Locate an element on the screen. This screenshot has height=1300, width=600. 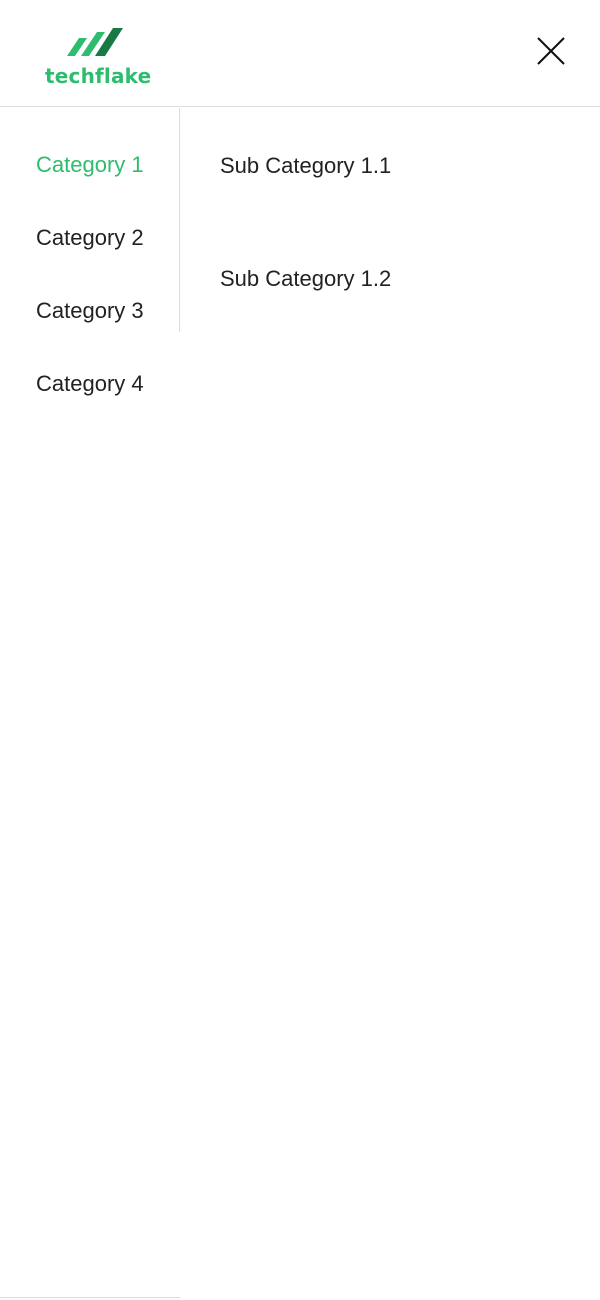
subcategory-item-1-2: Sub Category 1.2 is located at coordinates (320, 278).